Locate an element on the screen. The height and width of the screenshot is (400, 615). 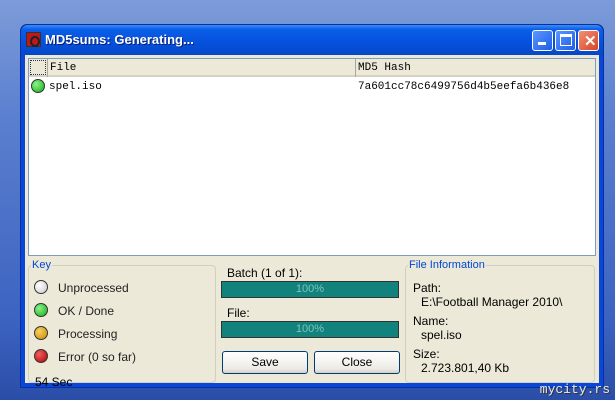
error-icon is located at coordinates (41, 356).